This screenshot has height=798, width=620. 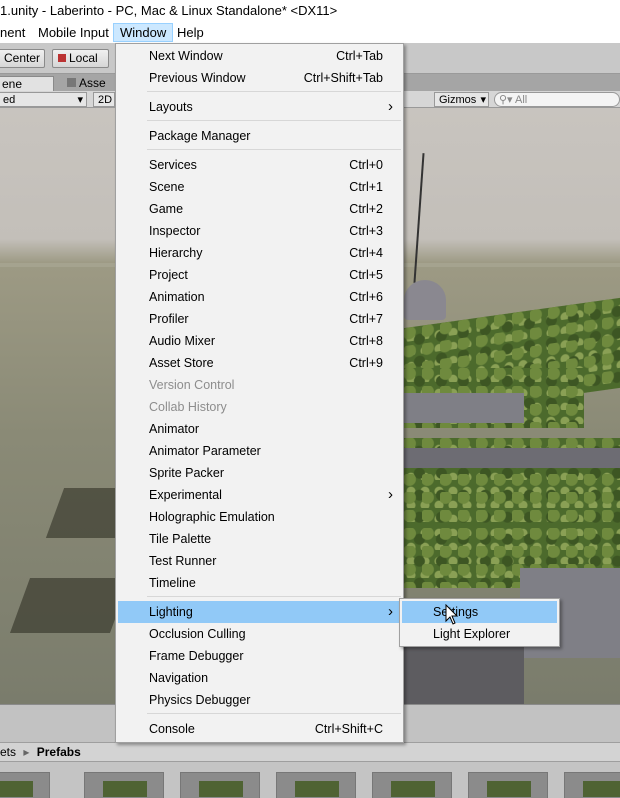 I want to click on menu-item-timeline: Timeline, so click(x=260, y=583).